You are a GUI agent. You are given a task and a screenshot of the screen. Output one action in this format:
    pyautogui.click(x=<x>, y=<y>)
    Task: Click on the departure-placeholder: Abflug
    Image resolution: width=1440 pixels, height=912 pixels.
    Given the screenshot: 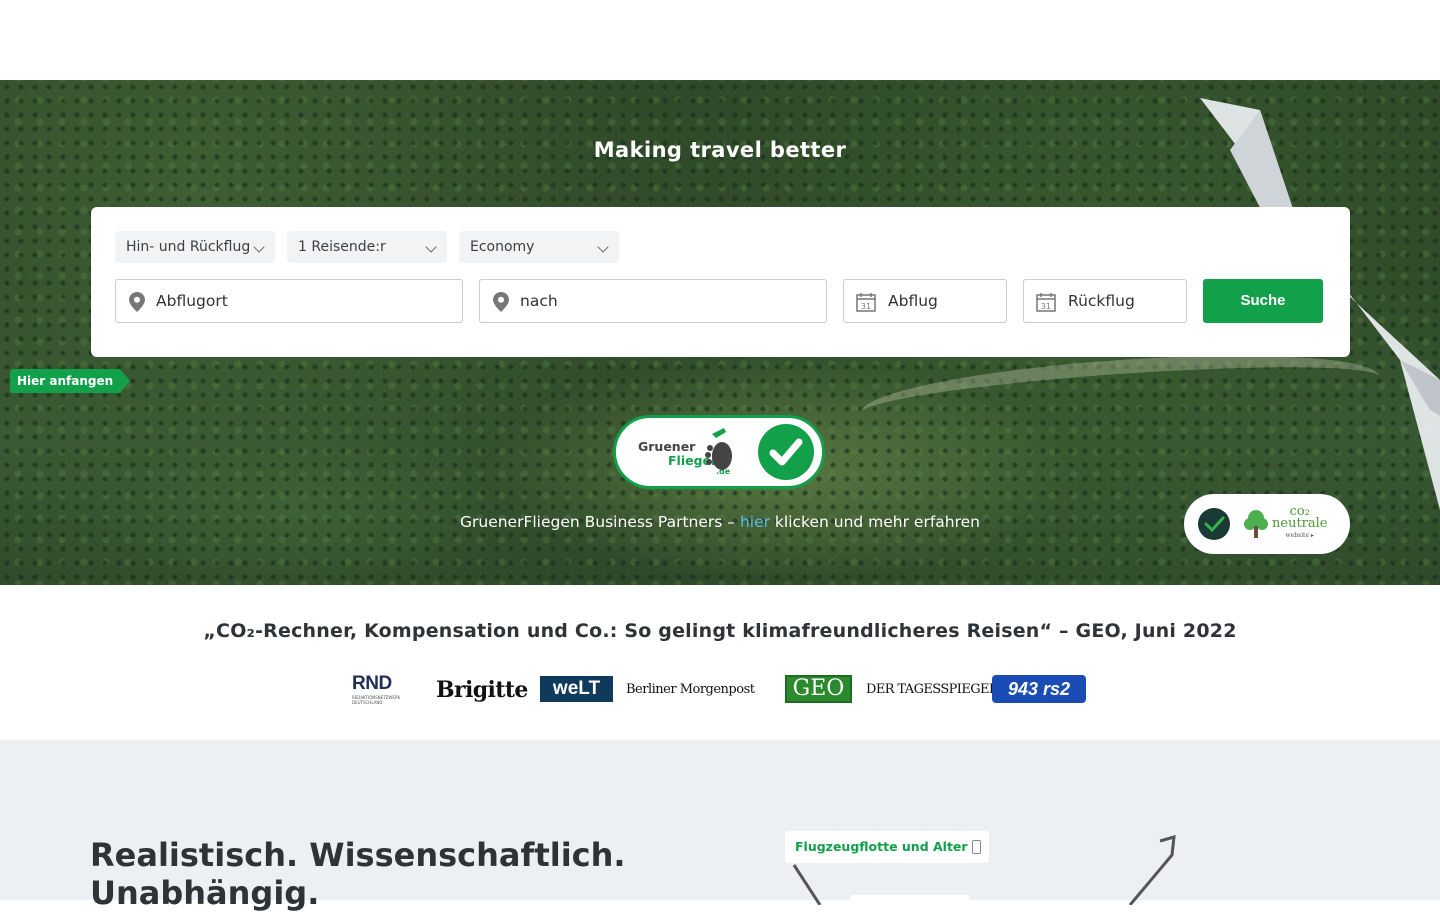 What is the action you would take?
    pyautogui.click(x=913, y=301)
    